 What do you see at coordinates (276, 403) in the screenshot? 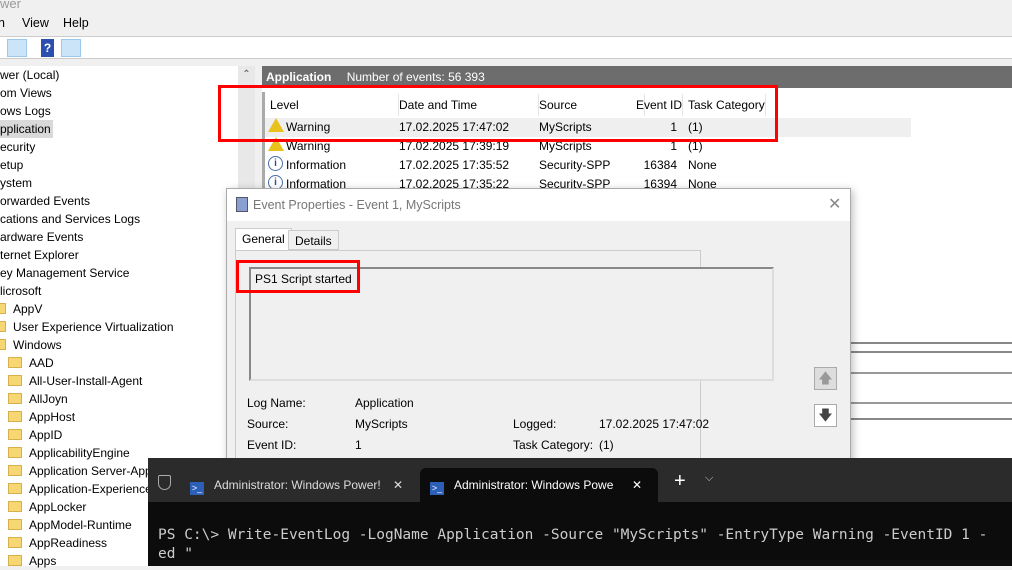
I see `log-name-label: Log Name:` at bounding box center [276, 403].